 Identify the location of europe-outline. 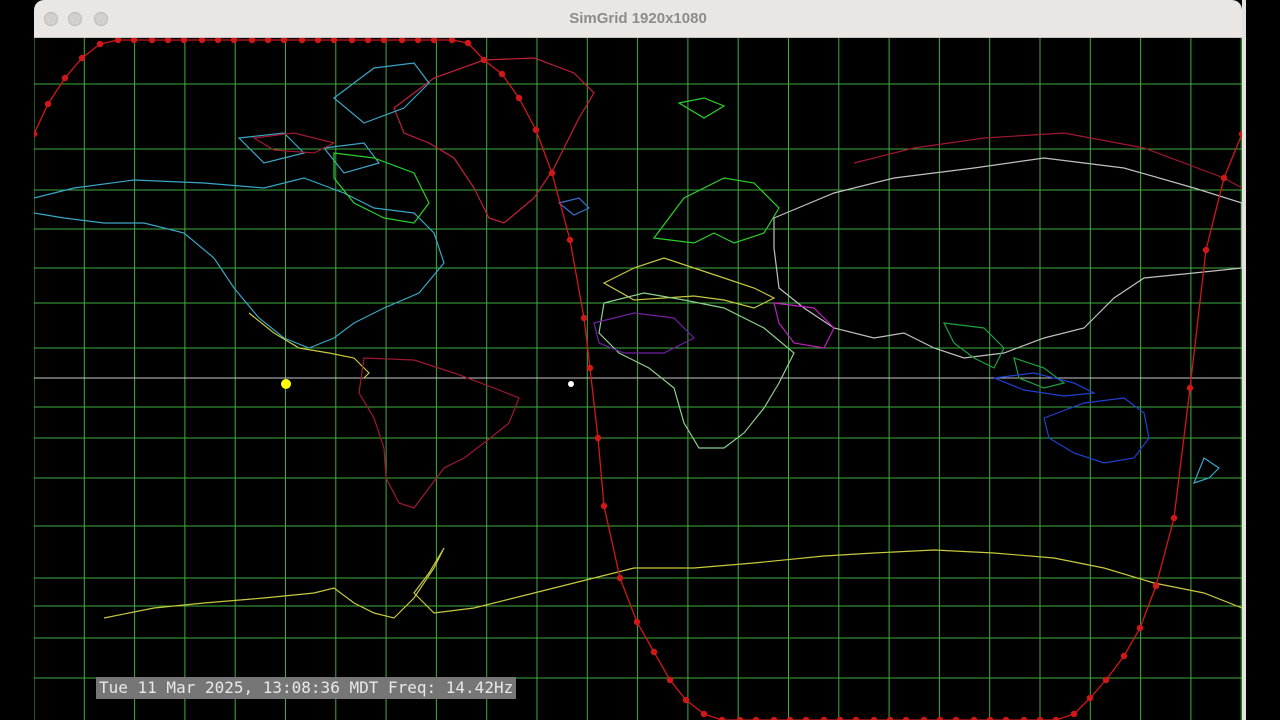
(716, 210).